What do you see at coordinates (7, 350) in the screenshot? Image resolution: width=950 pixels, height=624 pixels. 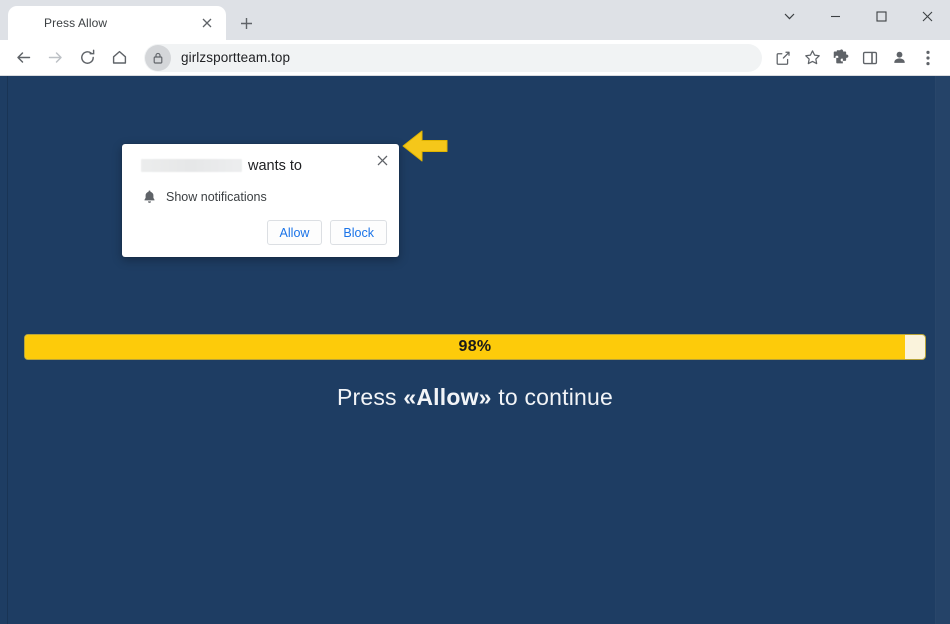 I see `page-left-edge-line` at bounding box center [7, 350].